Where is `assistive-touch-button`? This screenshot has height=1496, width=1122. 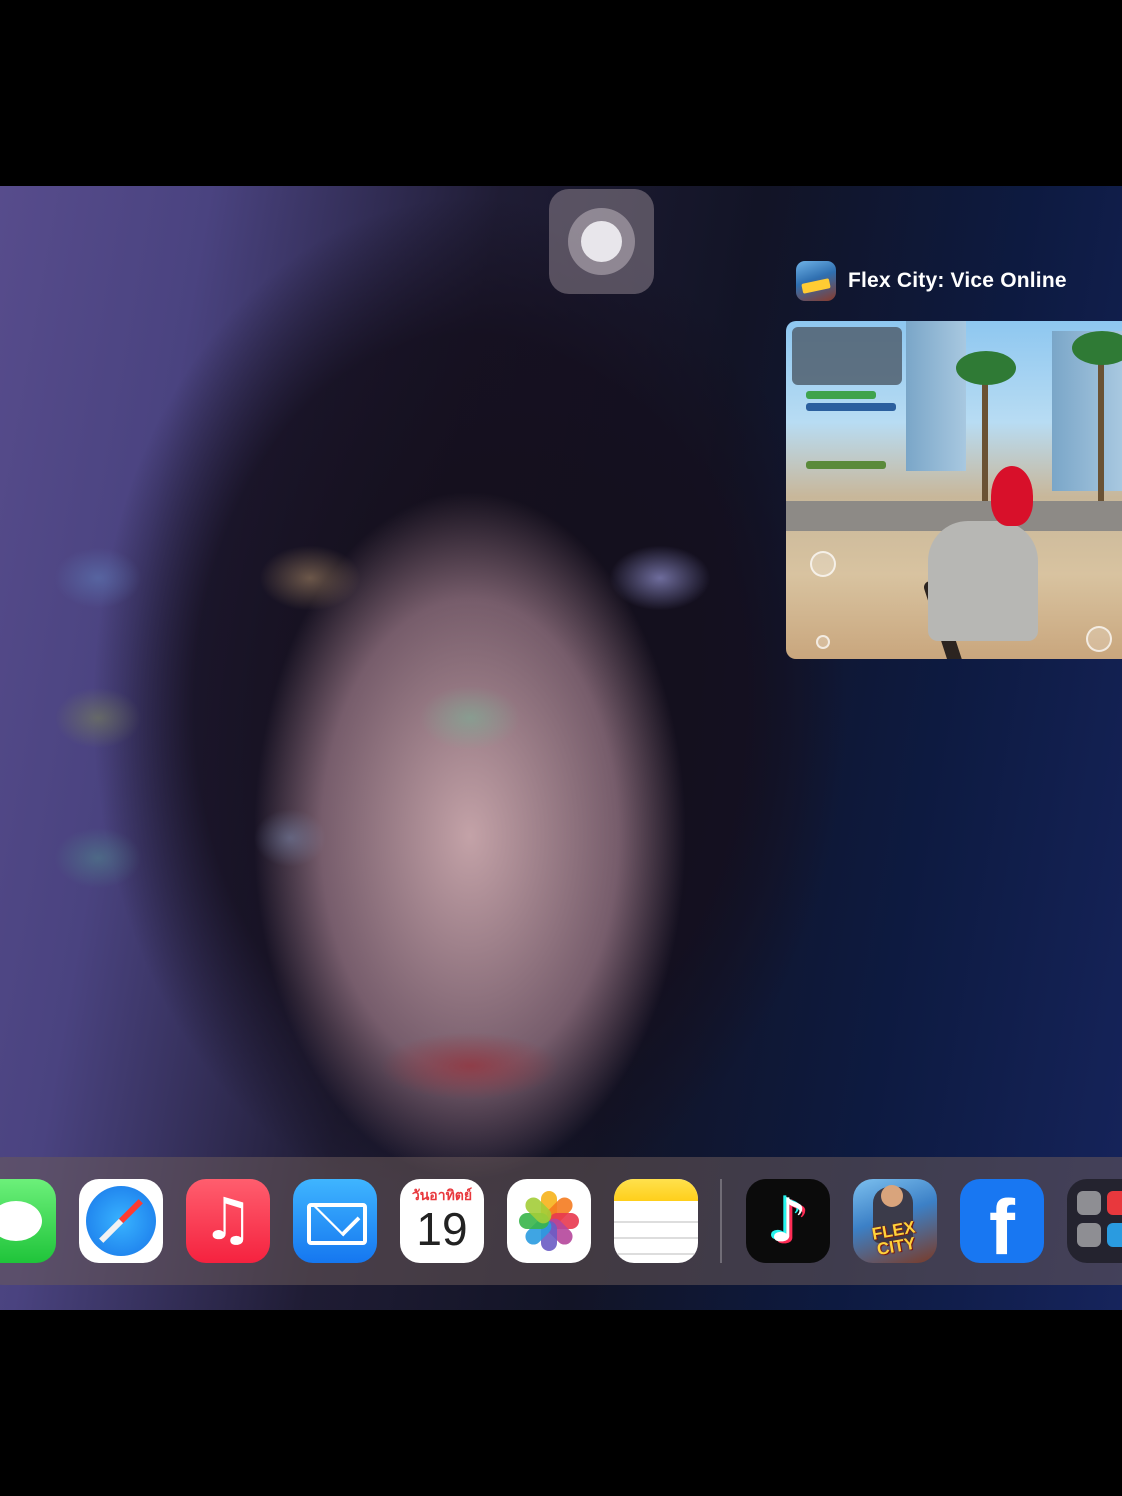
assistive-touch-button is located at coordinates (601, 241).